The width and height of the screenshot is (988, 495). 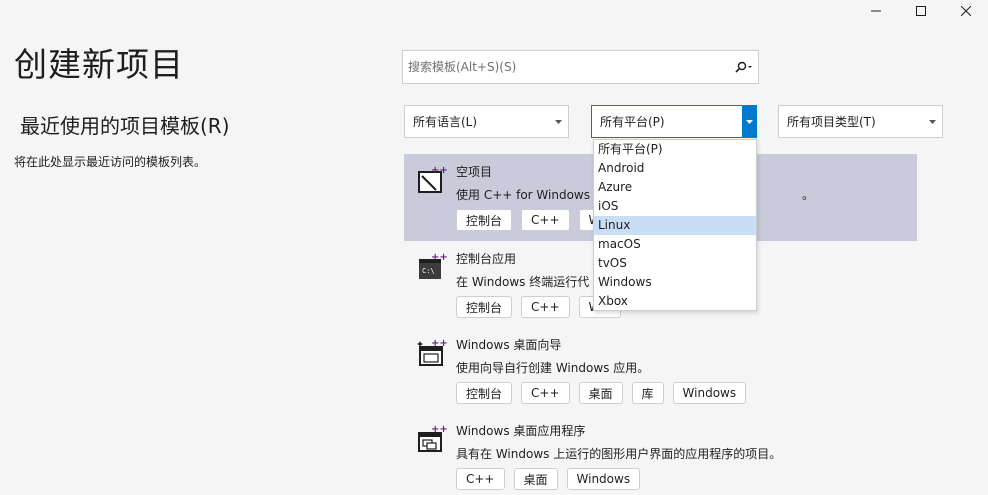 What do you see at coordinates (486, 259) in the screenshot?
I see `template-name: 控制台应用` at bounding box center [486, 259].